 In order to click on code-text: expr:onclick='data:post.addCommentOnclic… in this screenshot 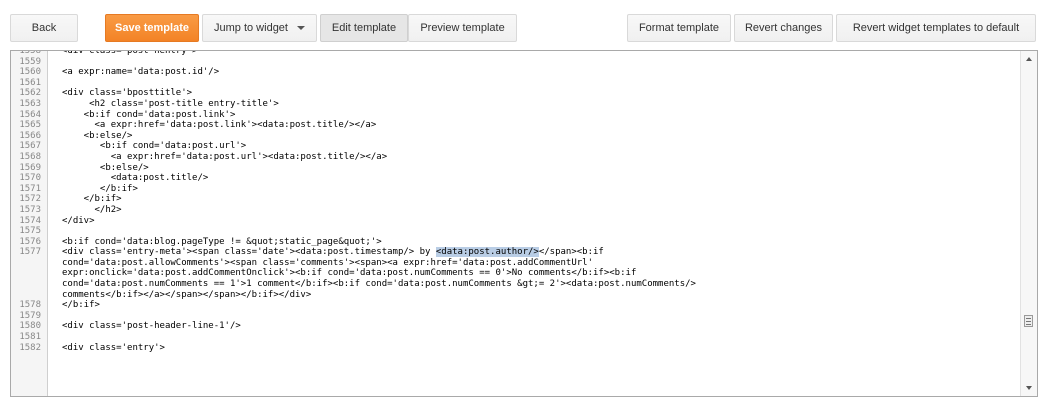, I will do `click(349, 273)`.